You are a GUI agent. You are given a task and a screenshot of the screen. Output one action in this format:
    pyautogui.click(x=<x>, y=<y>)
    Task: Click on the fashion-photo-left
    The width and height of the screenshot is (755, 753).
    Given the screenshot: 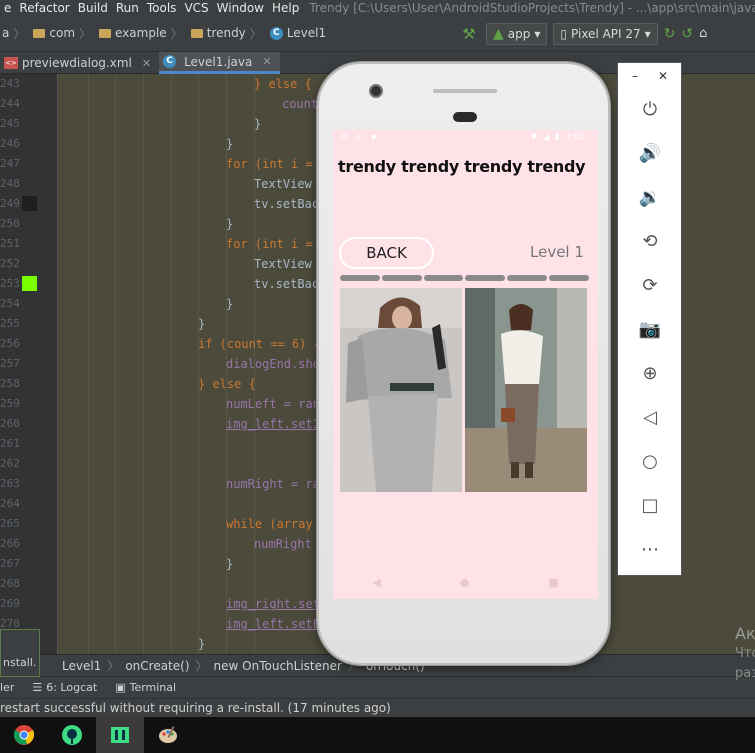 What is the action you would take?
    pyautogui.click(x=401, y=390)
    